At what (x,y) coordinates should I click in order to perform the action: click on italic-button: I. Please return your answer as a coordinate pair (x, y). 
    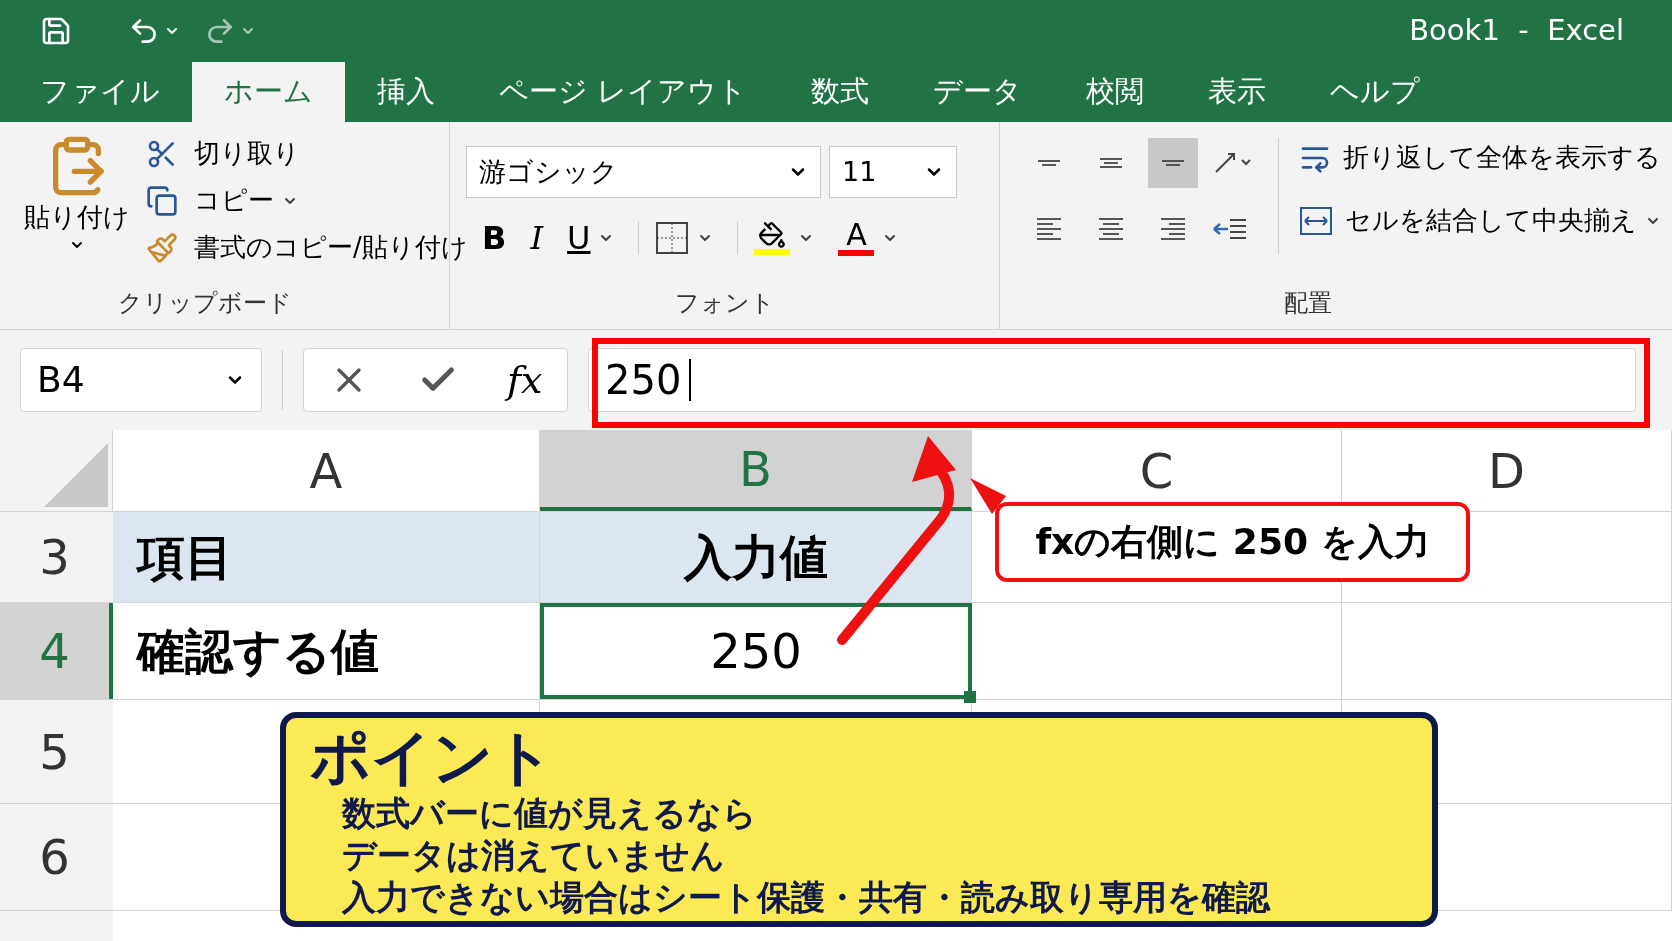
    Looking at the image, I should click on (537, 238).